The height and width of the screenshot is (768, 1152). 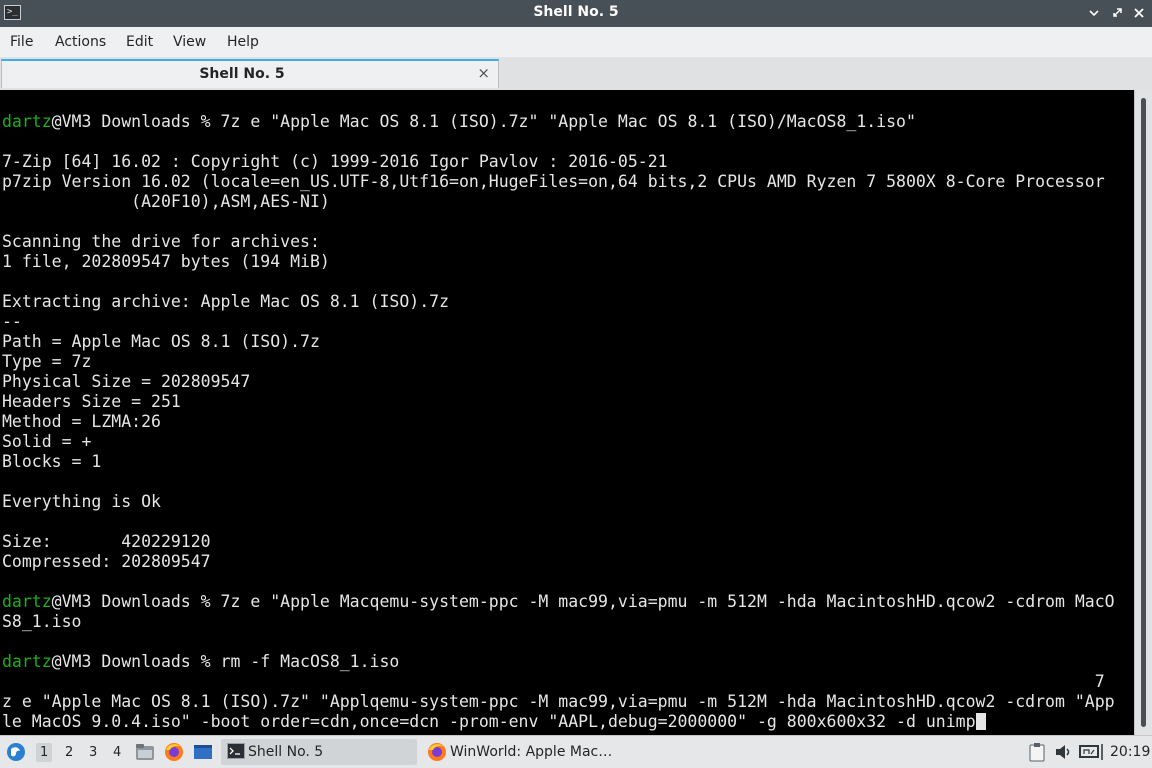 I want to click on clipboard-icon, so click(x=1037, y=754).